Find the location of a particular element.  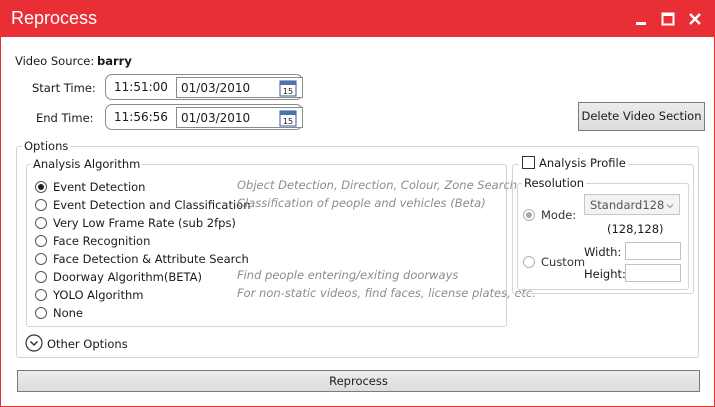

algorithm-label: YOLO Algorithm is located at coordinates (98, 295).